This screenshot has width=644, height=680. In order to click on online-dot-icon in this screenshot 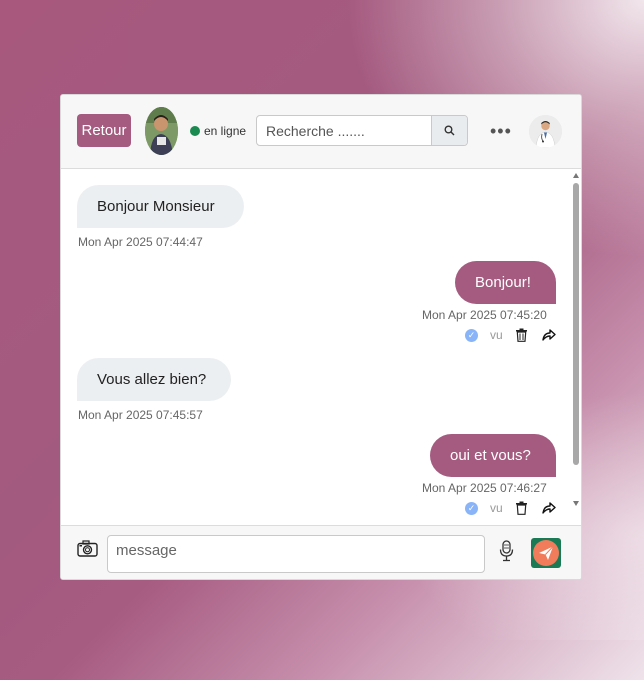, I will do `click(195, 131)`.